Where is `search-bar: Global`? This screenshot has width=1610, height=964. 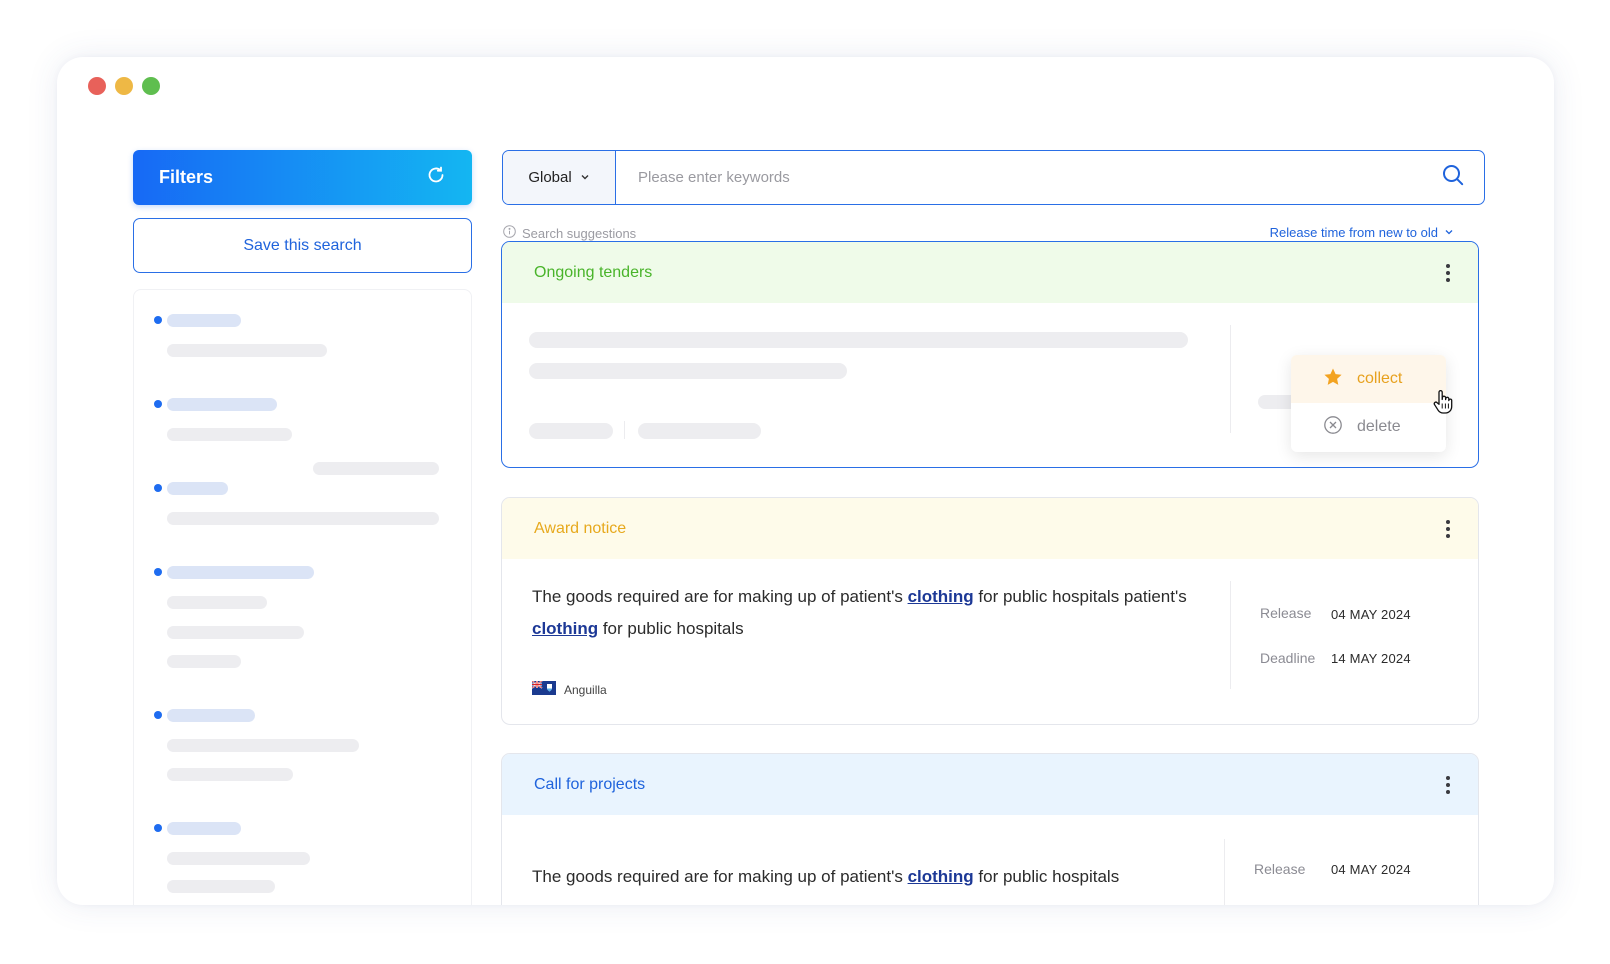 search-bar: Global is located at coordinates (993, 177).